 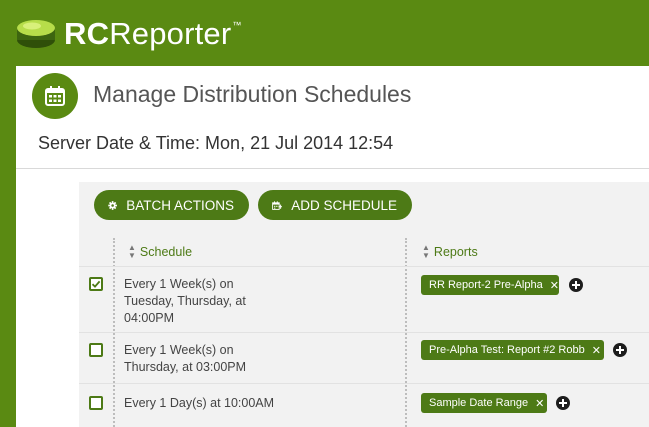 What do you see at coordinates (507, 350) in the screenshot?
I see `report-tag-label: Pre-Alpha Test: Report #2 Robb` at bounding box center [507, 350].